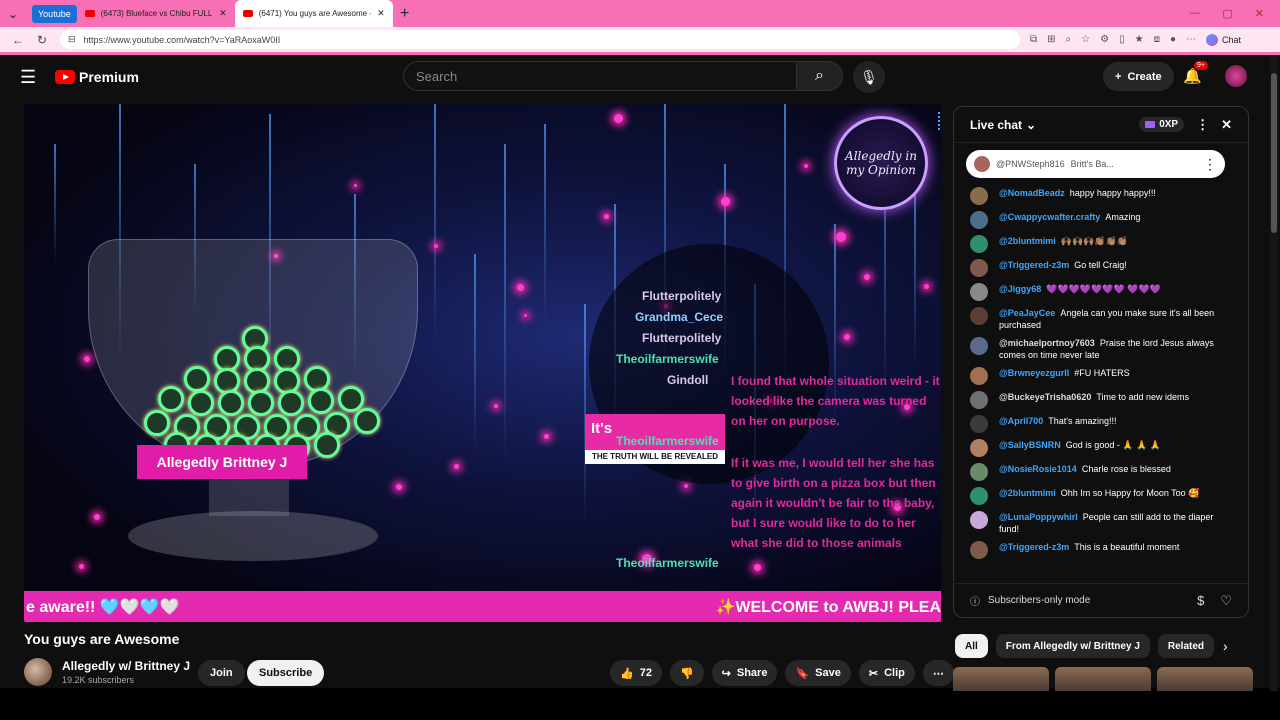 This screenshot has width=1280, height=720. I want to click on chat-message: @NosieRosie1014 Charle rose is blessed, so click(1096, 472).